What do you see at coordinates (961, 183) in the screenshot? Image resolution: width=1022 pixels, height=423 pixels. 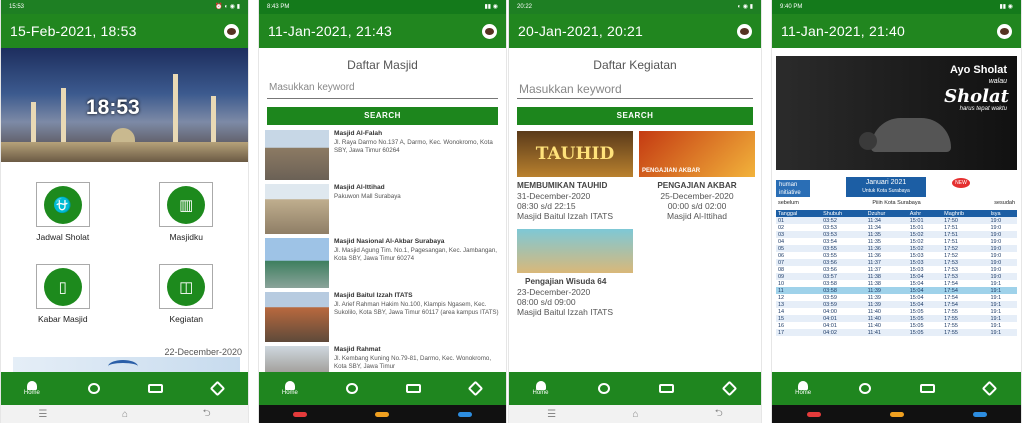 I see `new-badge: NEW` at bounding box center [961, 183].